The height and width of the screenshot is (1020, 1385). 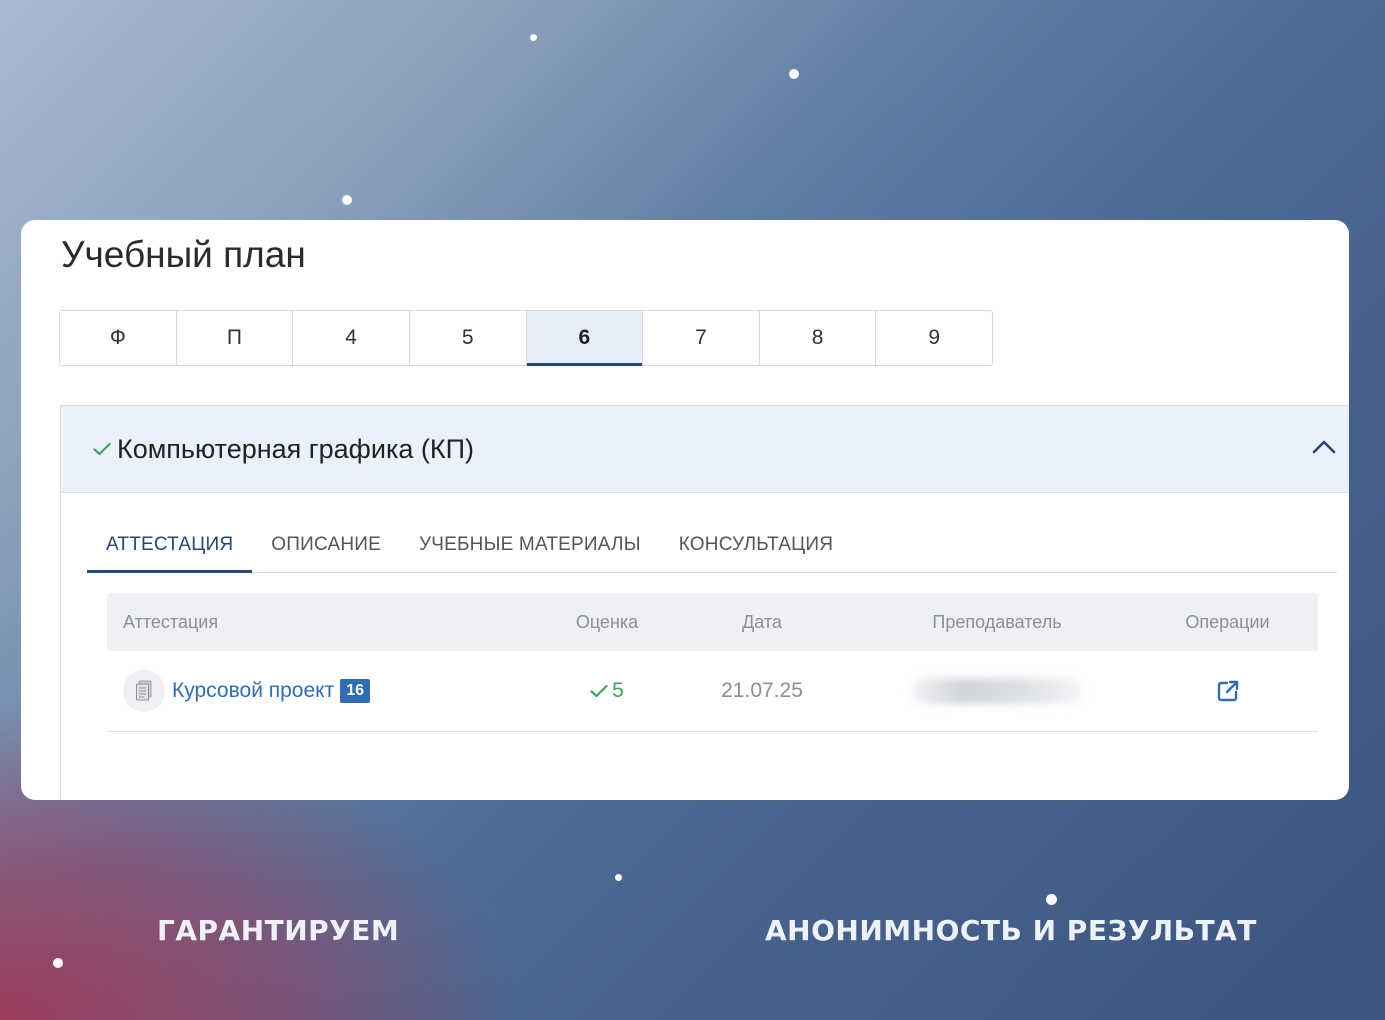 What do you see at coordinates (618, 690) in the screenshot?
I see `grade-text: 5` at bounding box center [618, 690].